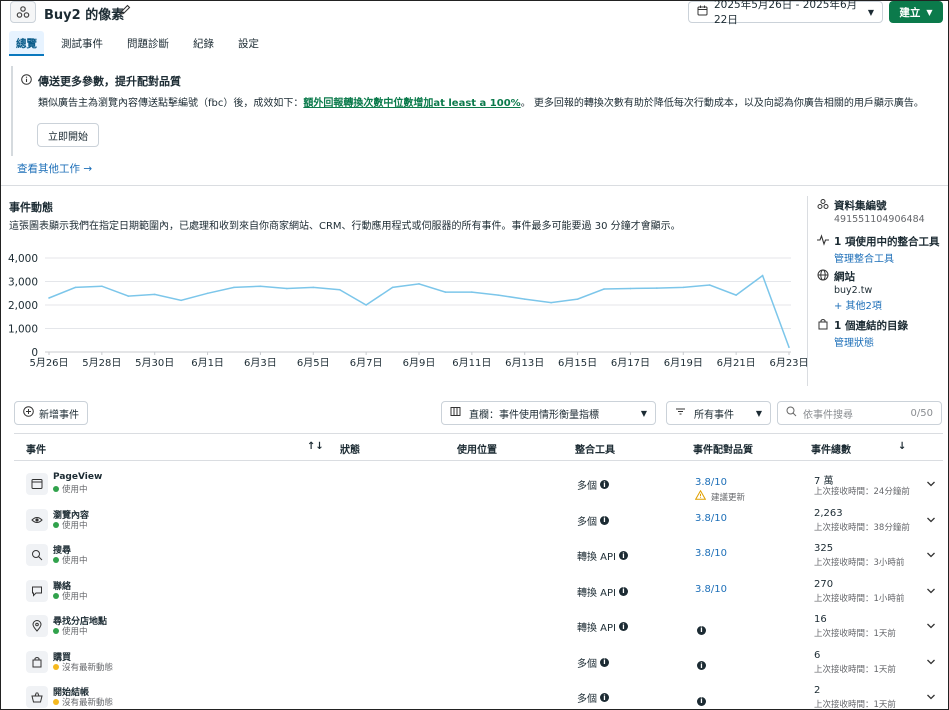 This screenshot has height=710, width=949. Describe the element at coordinates (54, 168) in the screenshot. I see `view-other-work-link: 查看其他工作 →` at that location.